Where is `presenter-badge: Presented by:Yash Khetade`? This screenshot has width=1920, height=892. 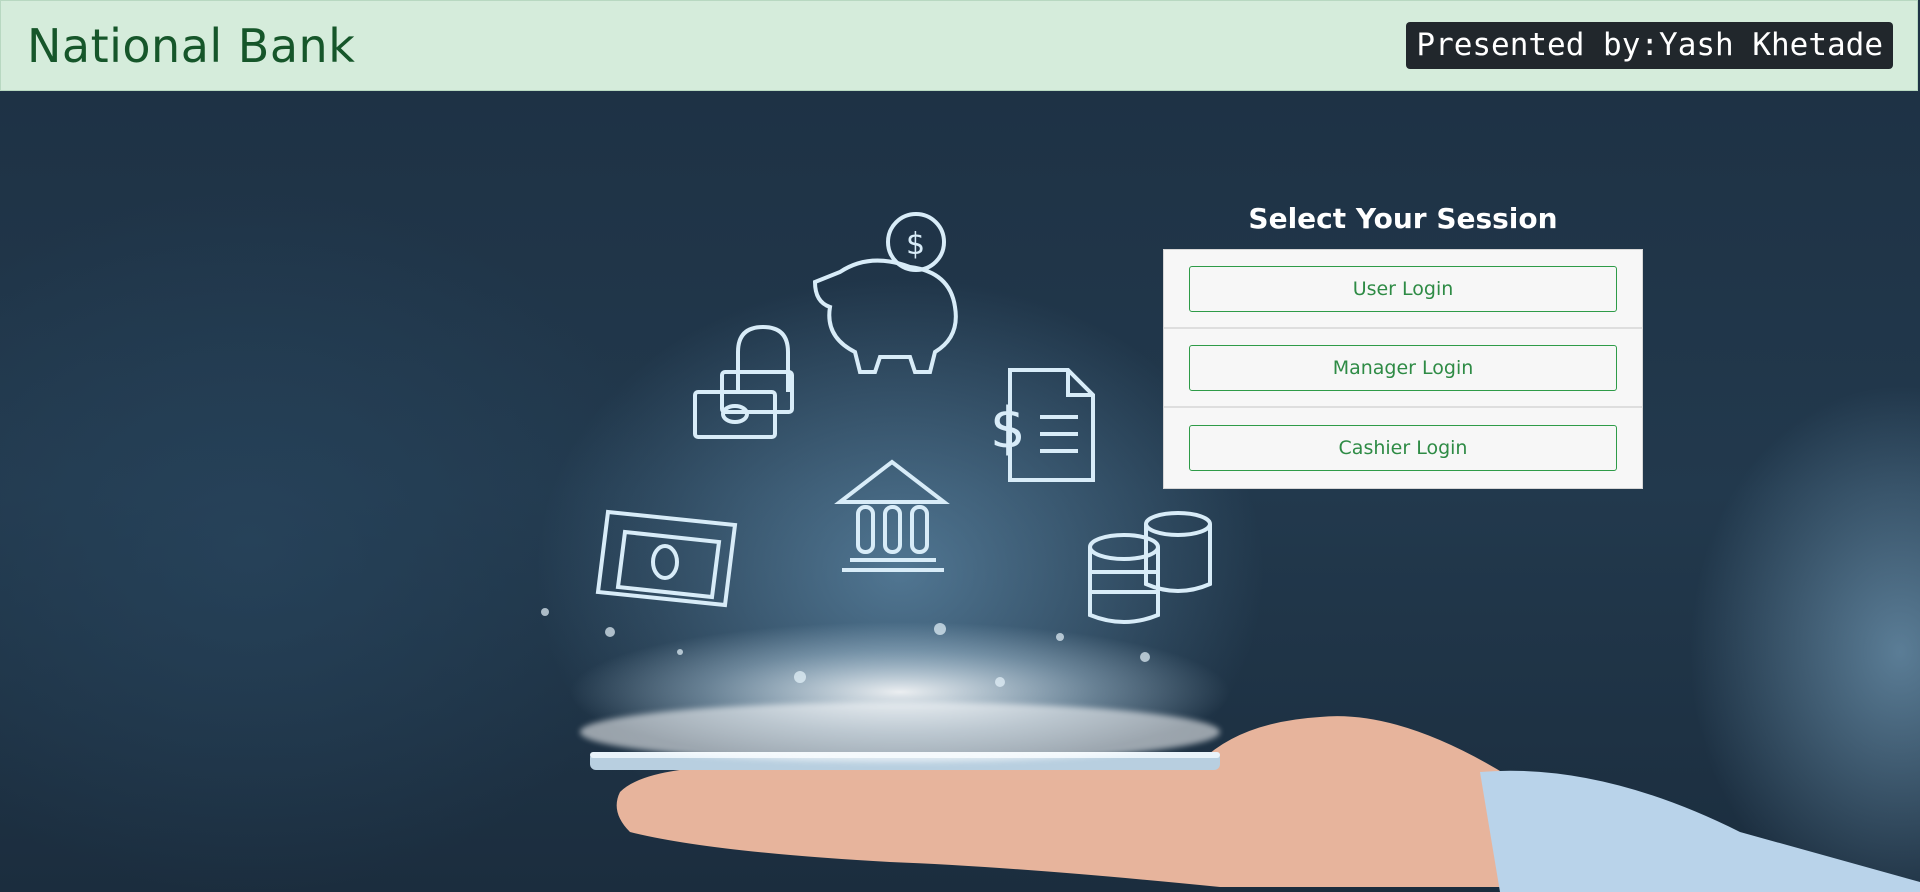 presenter-badge: Presented by:Yash Khetade is located at coordinates (1649, 45).